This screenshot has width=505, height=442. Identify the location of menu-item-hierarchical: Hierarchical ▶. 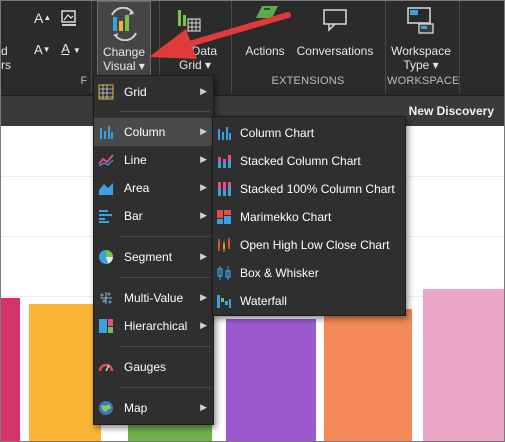
(153, 326).